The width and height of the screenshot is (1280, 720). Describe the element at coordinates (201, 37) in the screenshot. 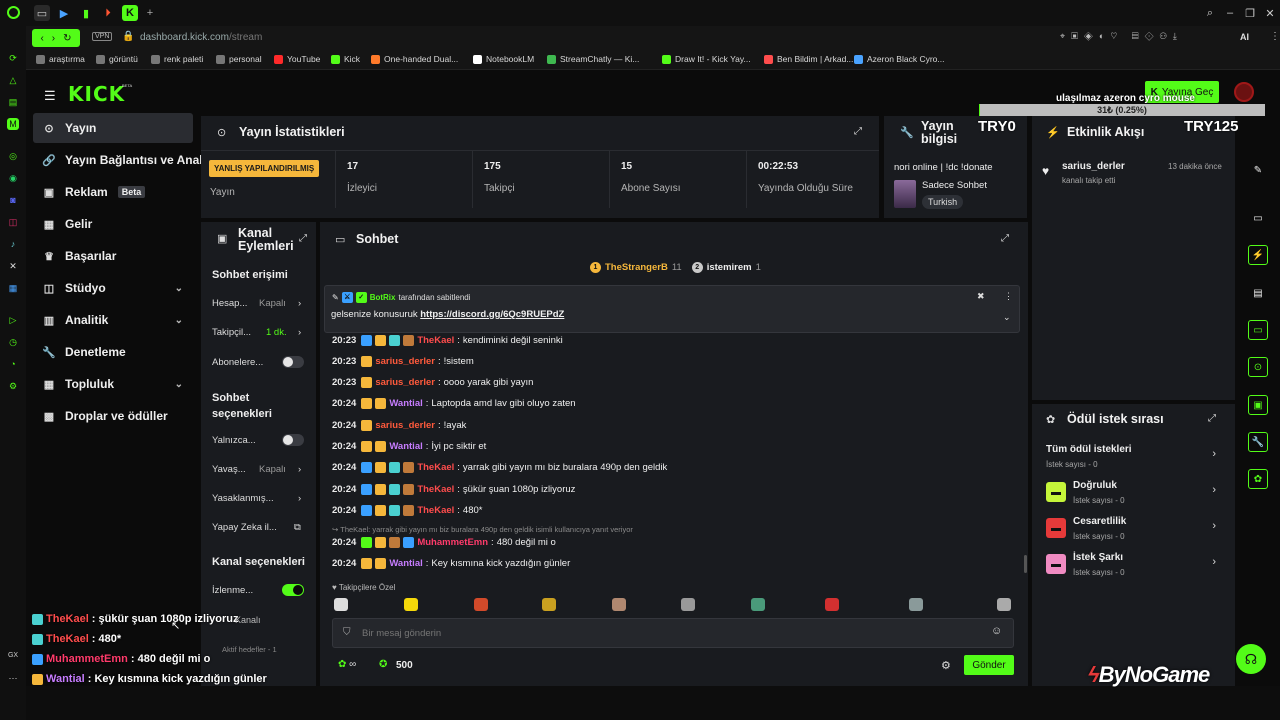

I see `url-field: dashboard.kick.com/stream` at that location.